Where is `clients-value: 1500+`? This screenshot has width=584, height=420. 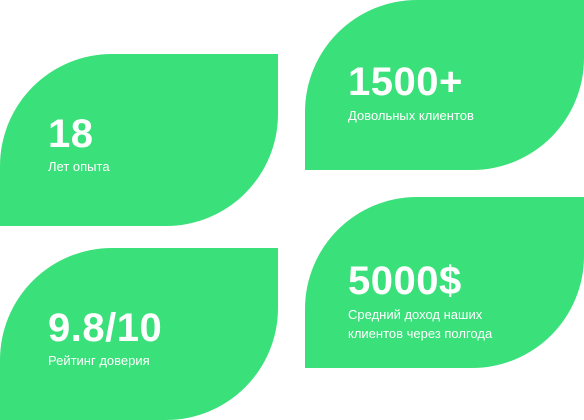 clients-value: 1500+ is located at coordinates (405, 82).